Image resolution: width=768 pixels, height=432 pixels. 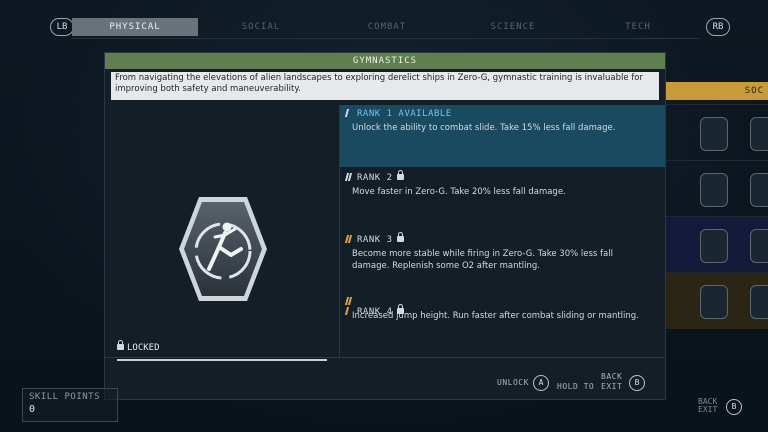 I want to click on skill-status-label: LOCKED, so click(x=143, y=348).